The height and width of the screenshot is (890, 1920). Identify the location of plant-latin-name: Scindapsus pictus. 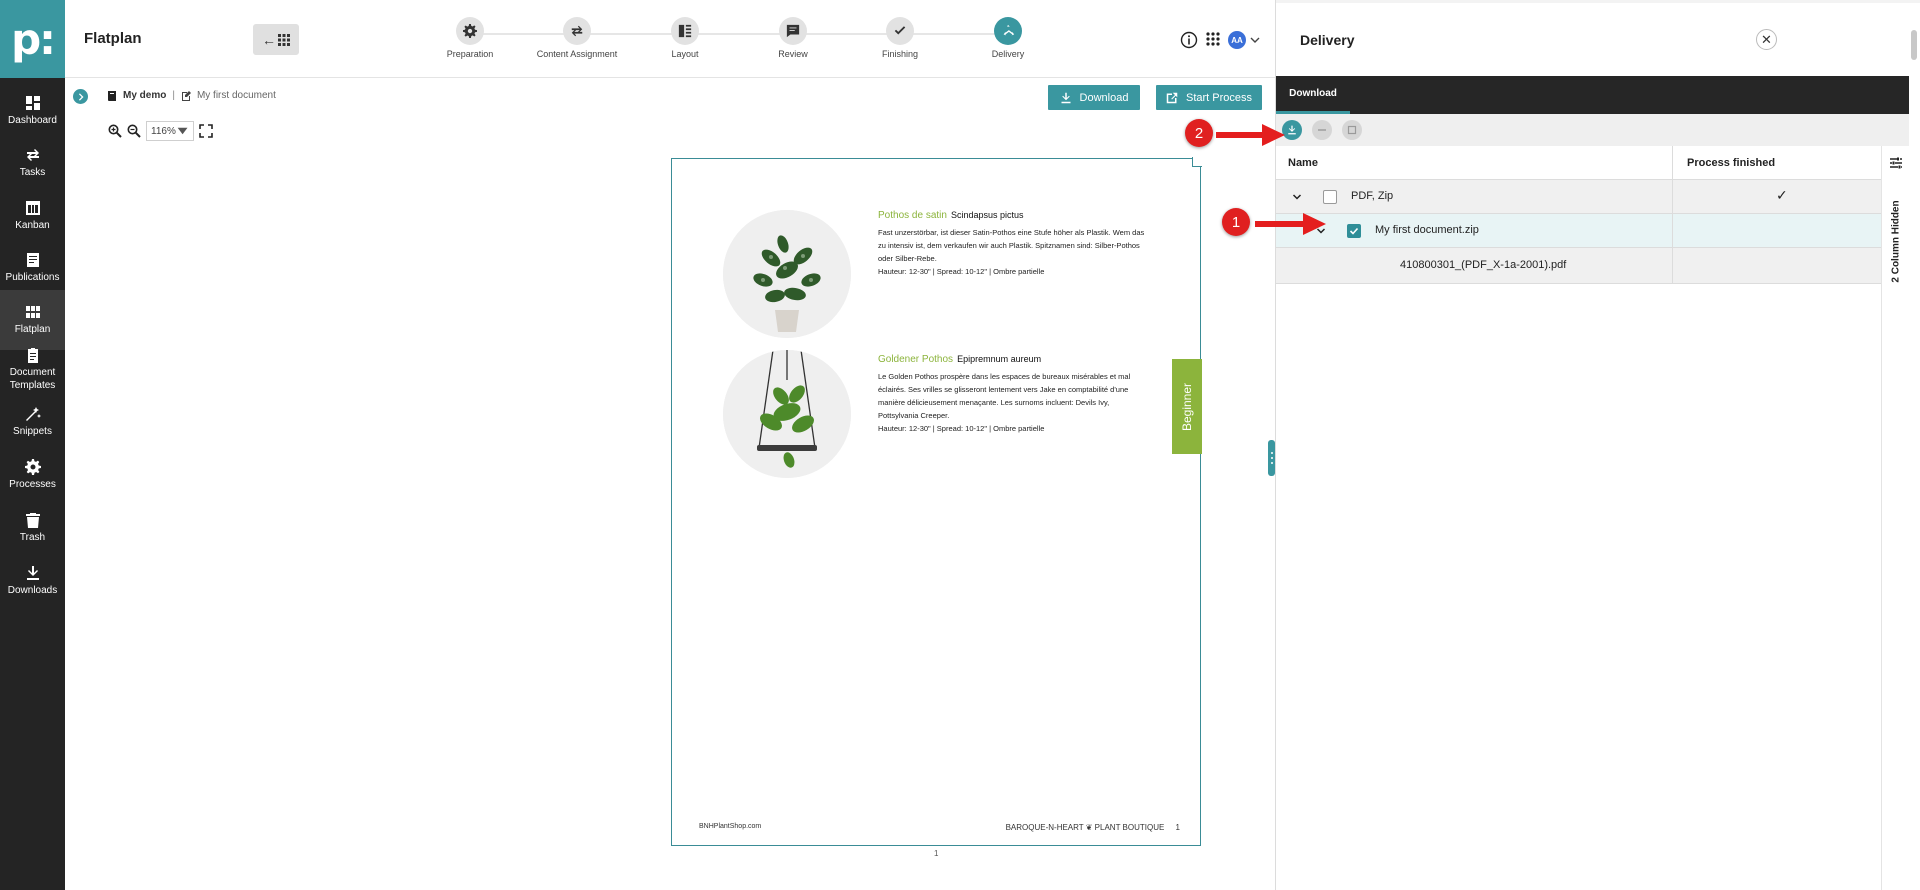
(987, 215).